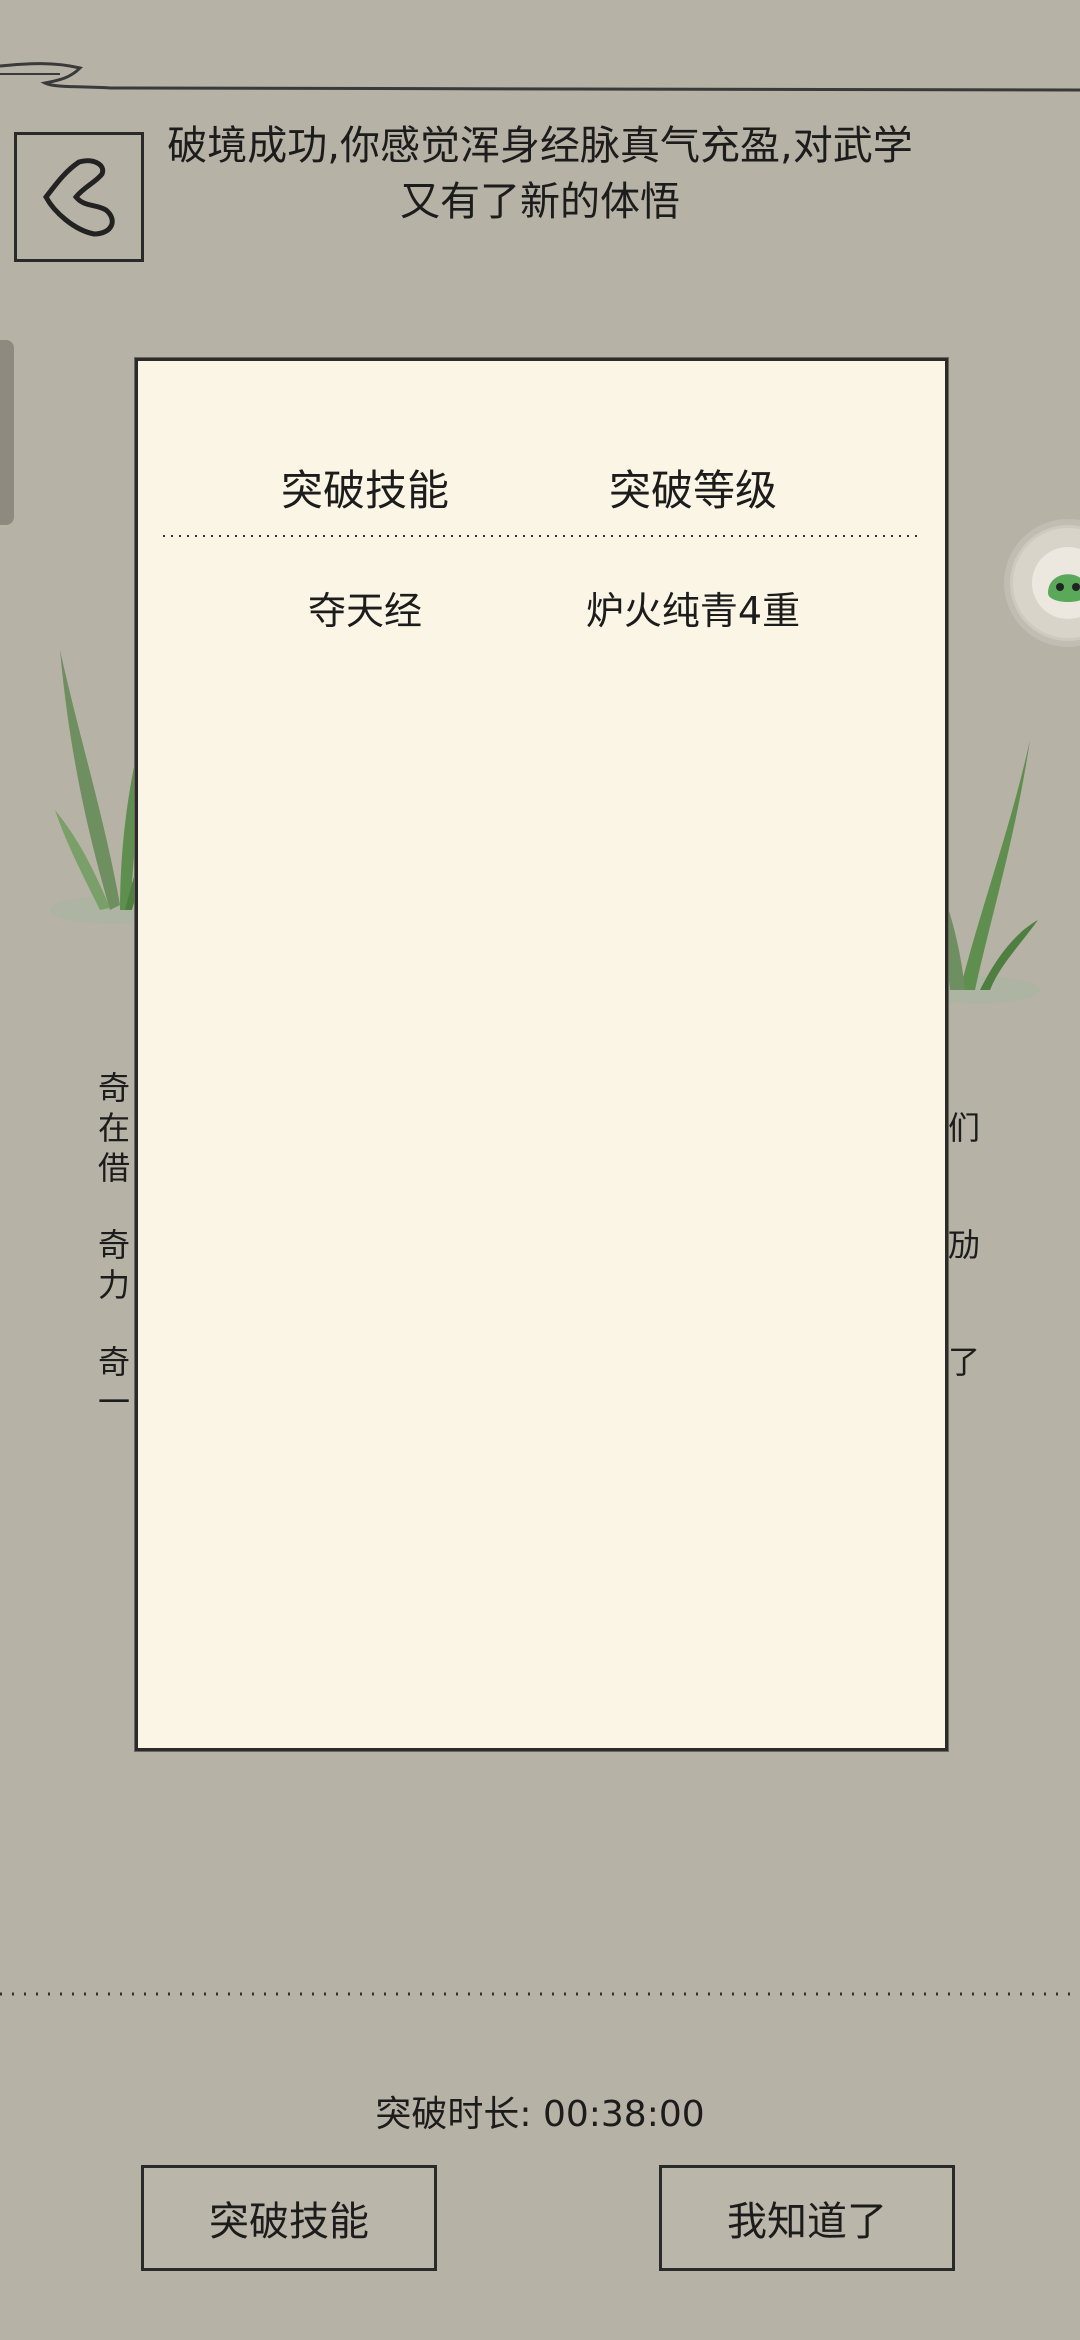 This screenshot has width=1080, height=2340. I want to click on brush-stroke-decoration, so click(540, 77).